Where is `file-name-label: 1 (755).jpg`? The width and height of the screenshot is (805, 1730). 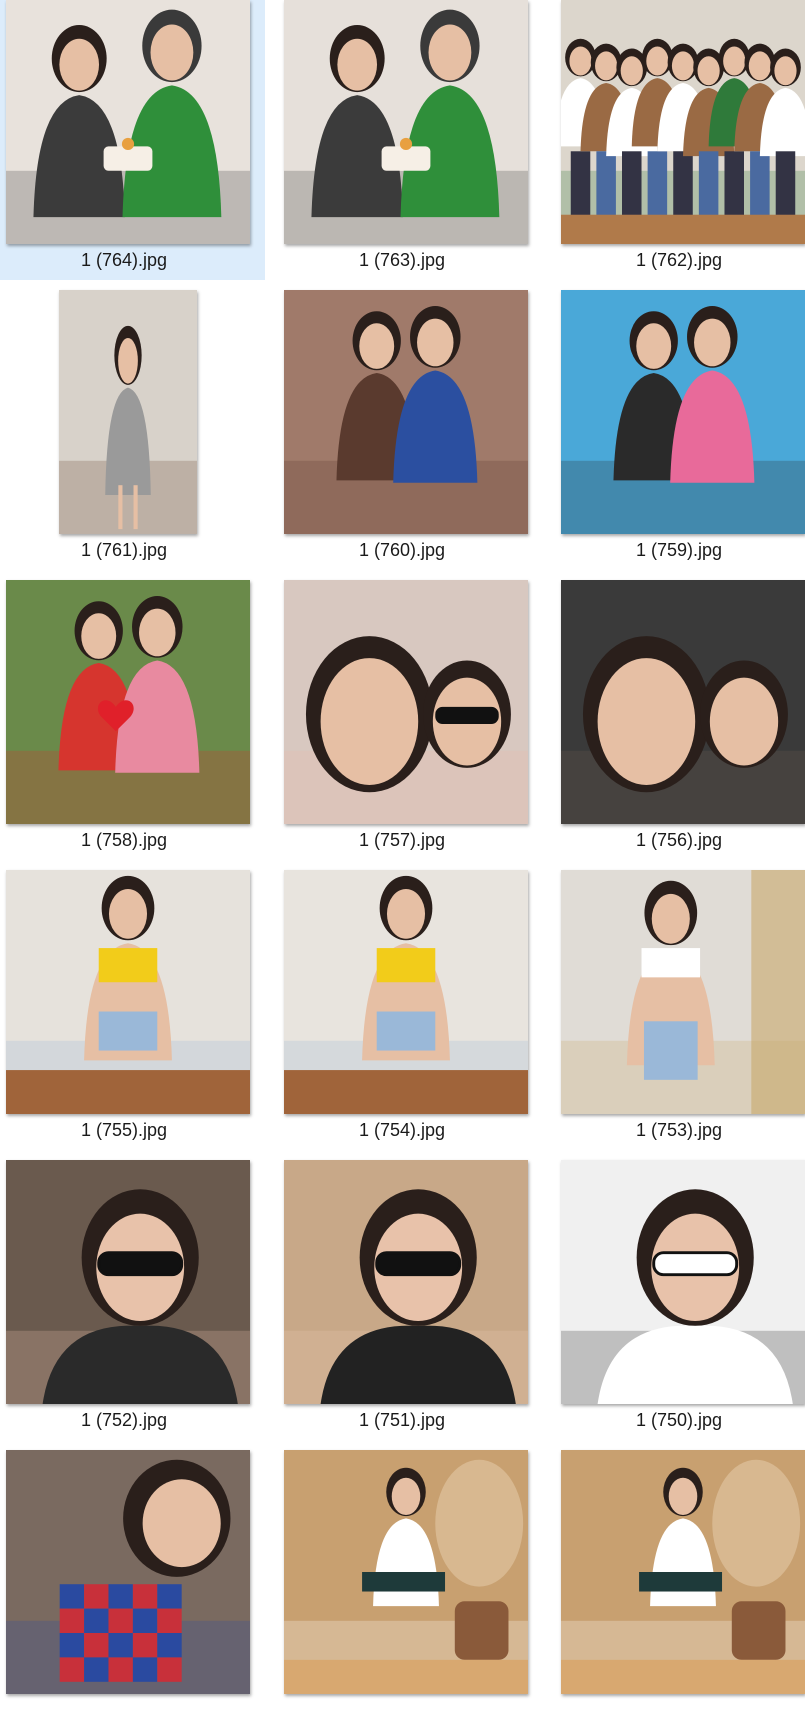 file-name-label: 1 (755).jpg is located at coordinates (124, 1130).